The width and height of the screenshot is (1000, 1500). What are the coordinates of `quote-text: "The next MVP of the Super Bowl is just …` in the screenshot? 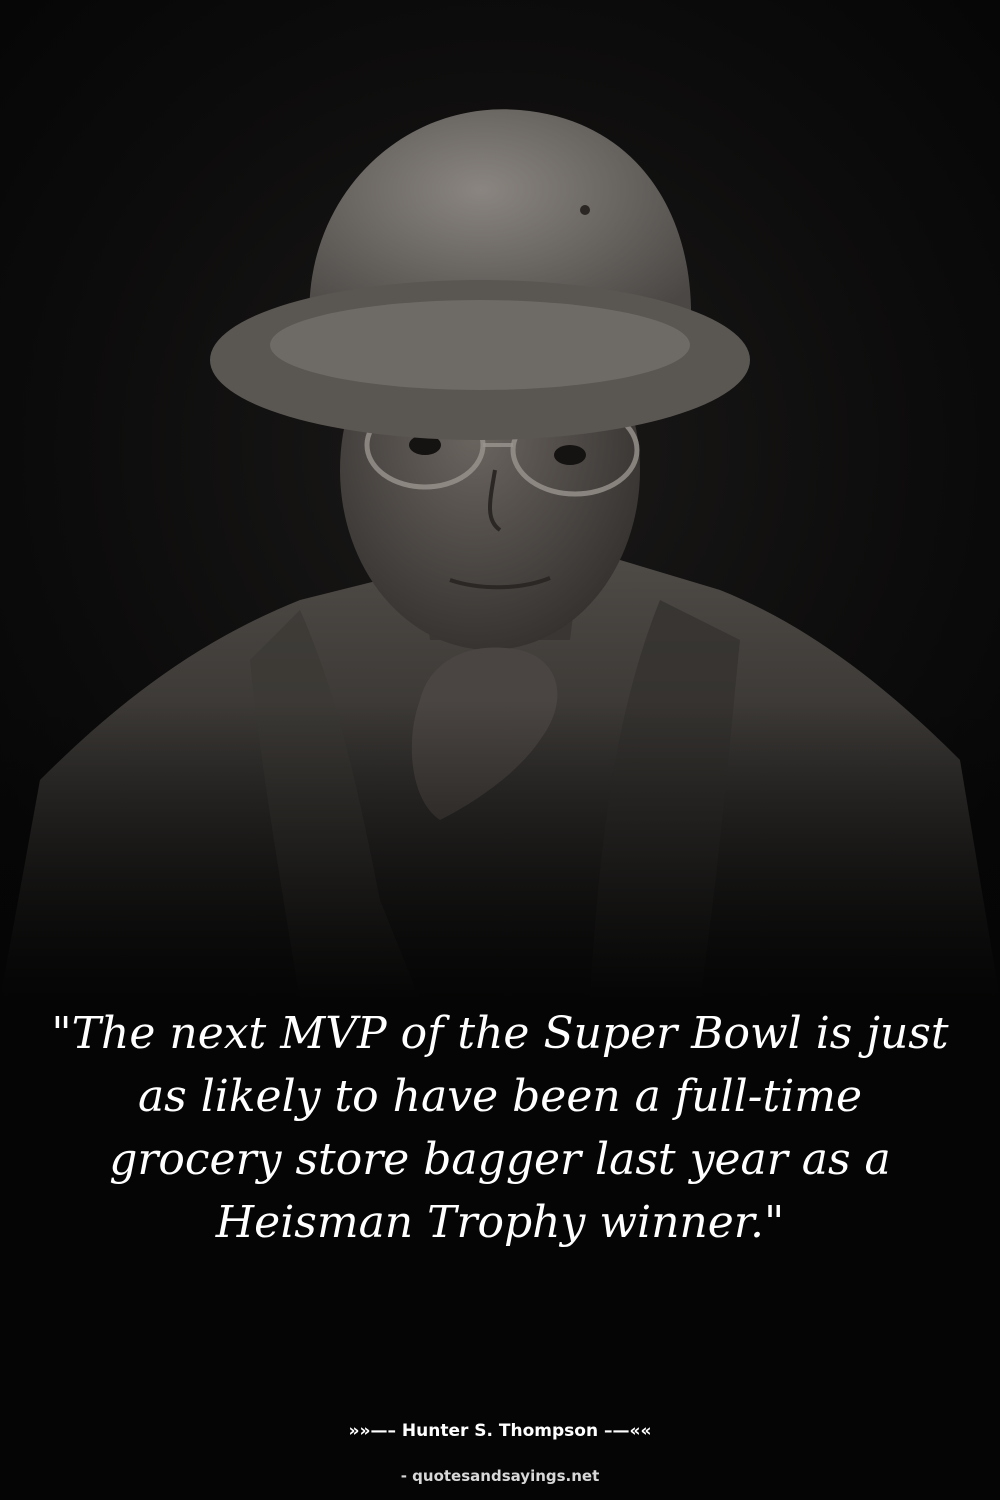 It's located at (500, 1128).